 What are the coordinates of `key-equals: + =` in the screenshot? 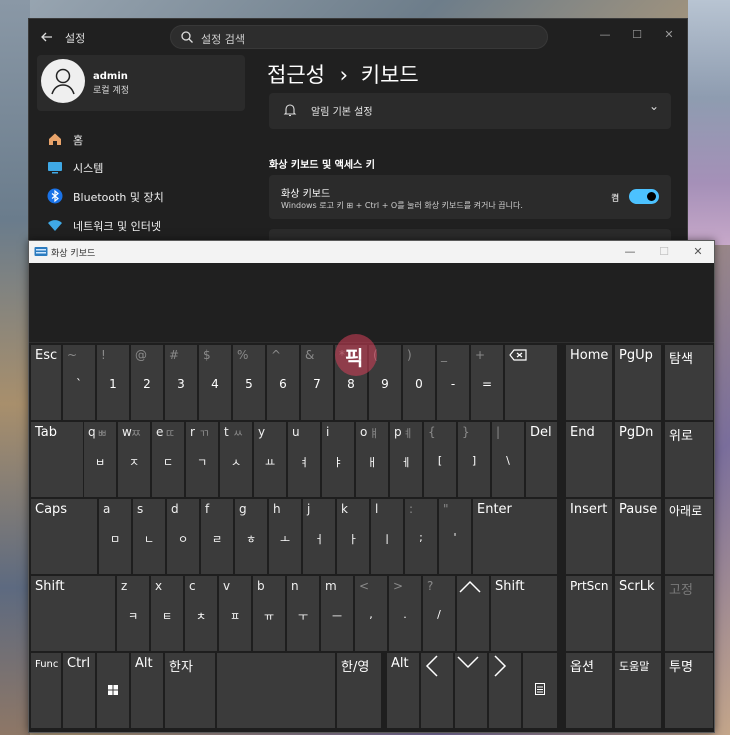 It's located at (487, 382).